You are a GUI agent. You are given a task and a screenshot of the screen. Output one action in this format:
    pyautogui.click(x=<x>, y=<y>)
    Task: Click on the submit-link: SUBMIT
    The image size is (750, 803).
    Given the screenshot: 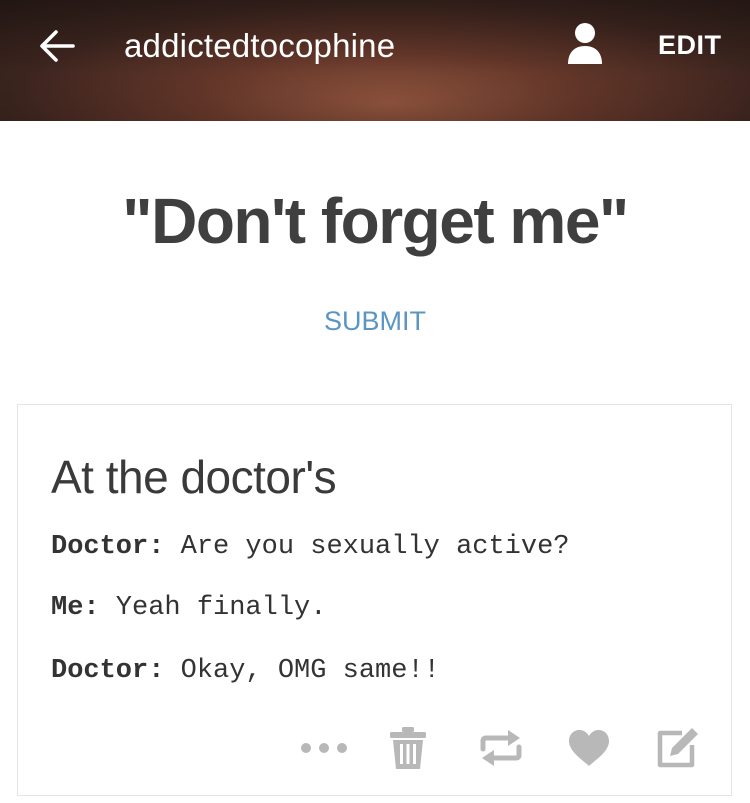 What is the action you would take?
    pyautogui.click(x=375, y=321)
    